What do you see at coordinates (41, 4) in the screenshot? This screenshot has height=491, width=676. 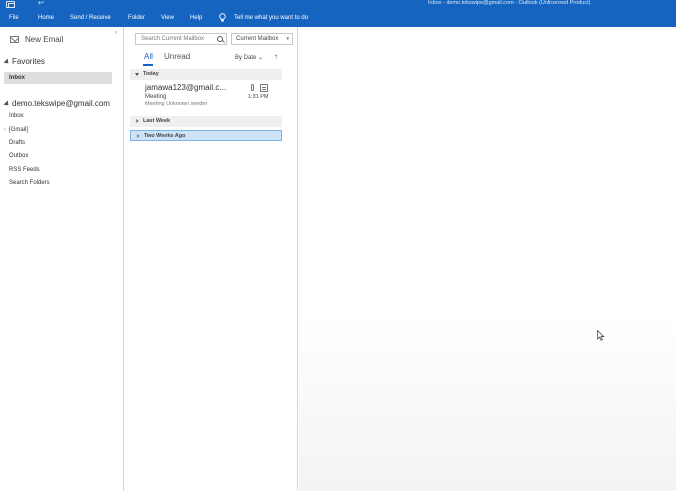 I see `undo-quick-access-button: ↩` at bounding box center [41, 4].